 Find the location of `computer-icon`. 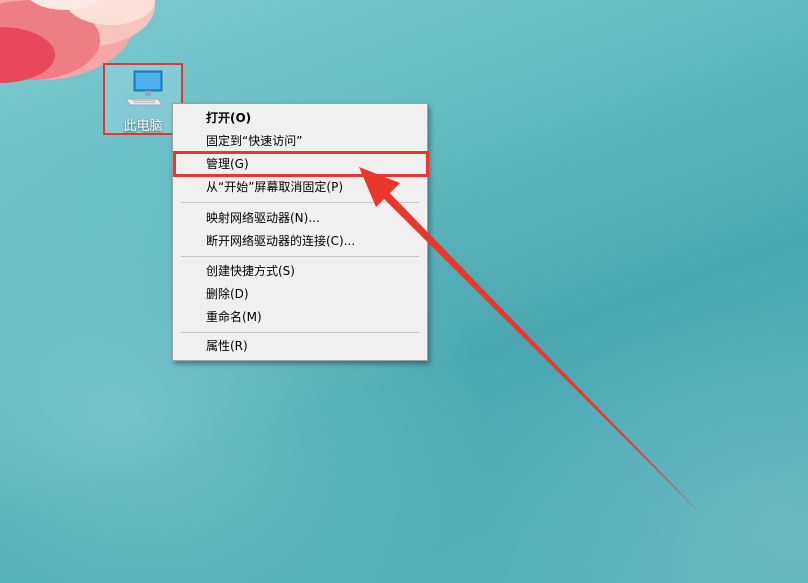

computer-icon is located at coordinates (144, 88).